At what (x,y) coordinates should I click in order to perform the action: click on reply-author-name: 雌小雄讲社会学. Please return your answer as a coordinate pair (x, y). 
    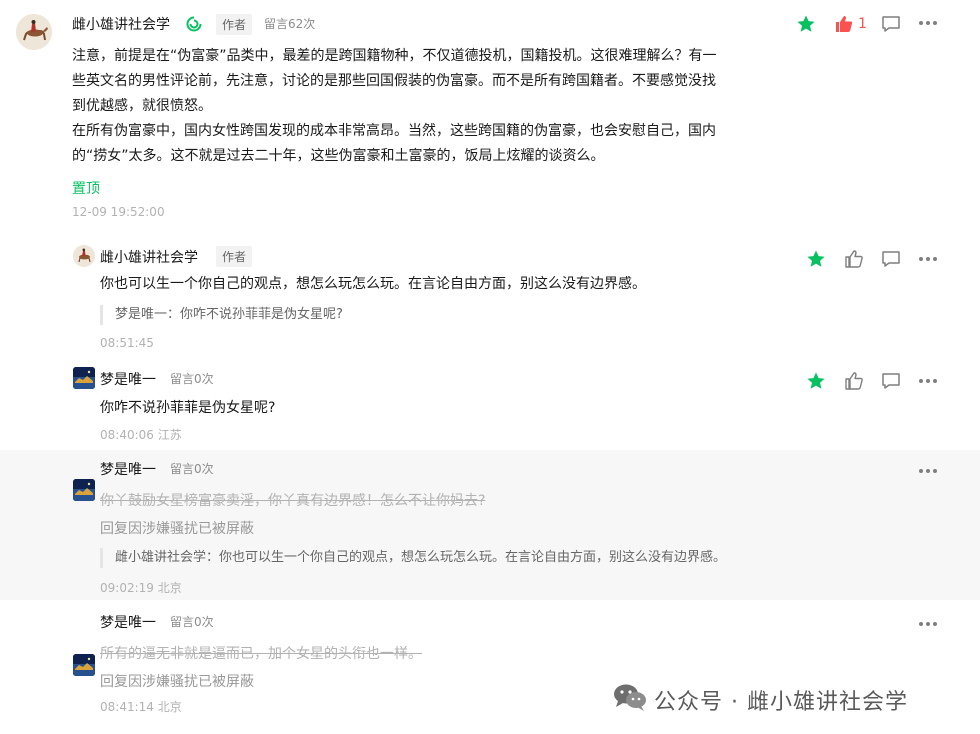
    Looking at the image, I should click on (149, 257).